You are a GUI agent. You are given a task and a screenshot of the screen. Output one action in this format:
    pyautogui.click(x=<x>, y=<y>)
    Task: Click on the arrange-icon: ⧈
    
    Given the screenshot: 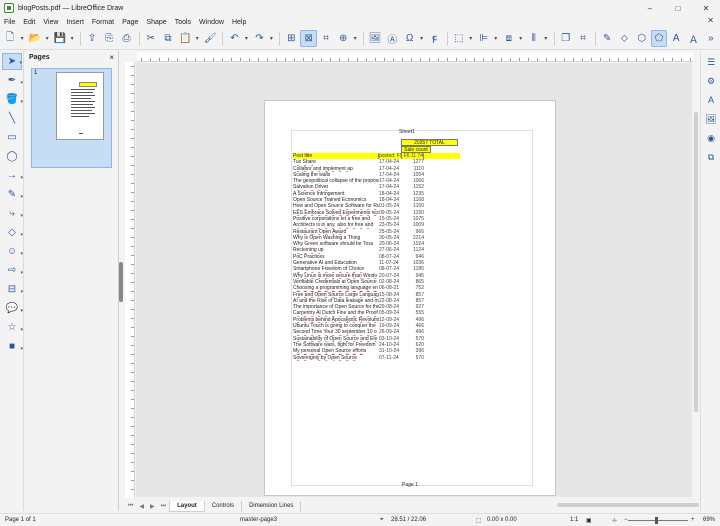 What is the action you would take?
    pyautogui.click(x=509, y=38)
    